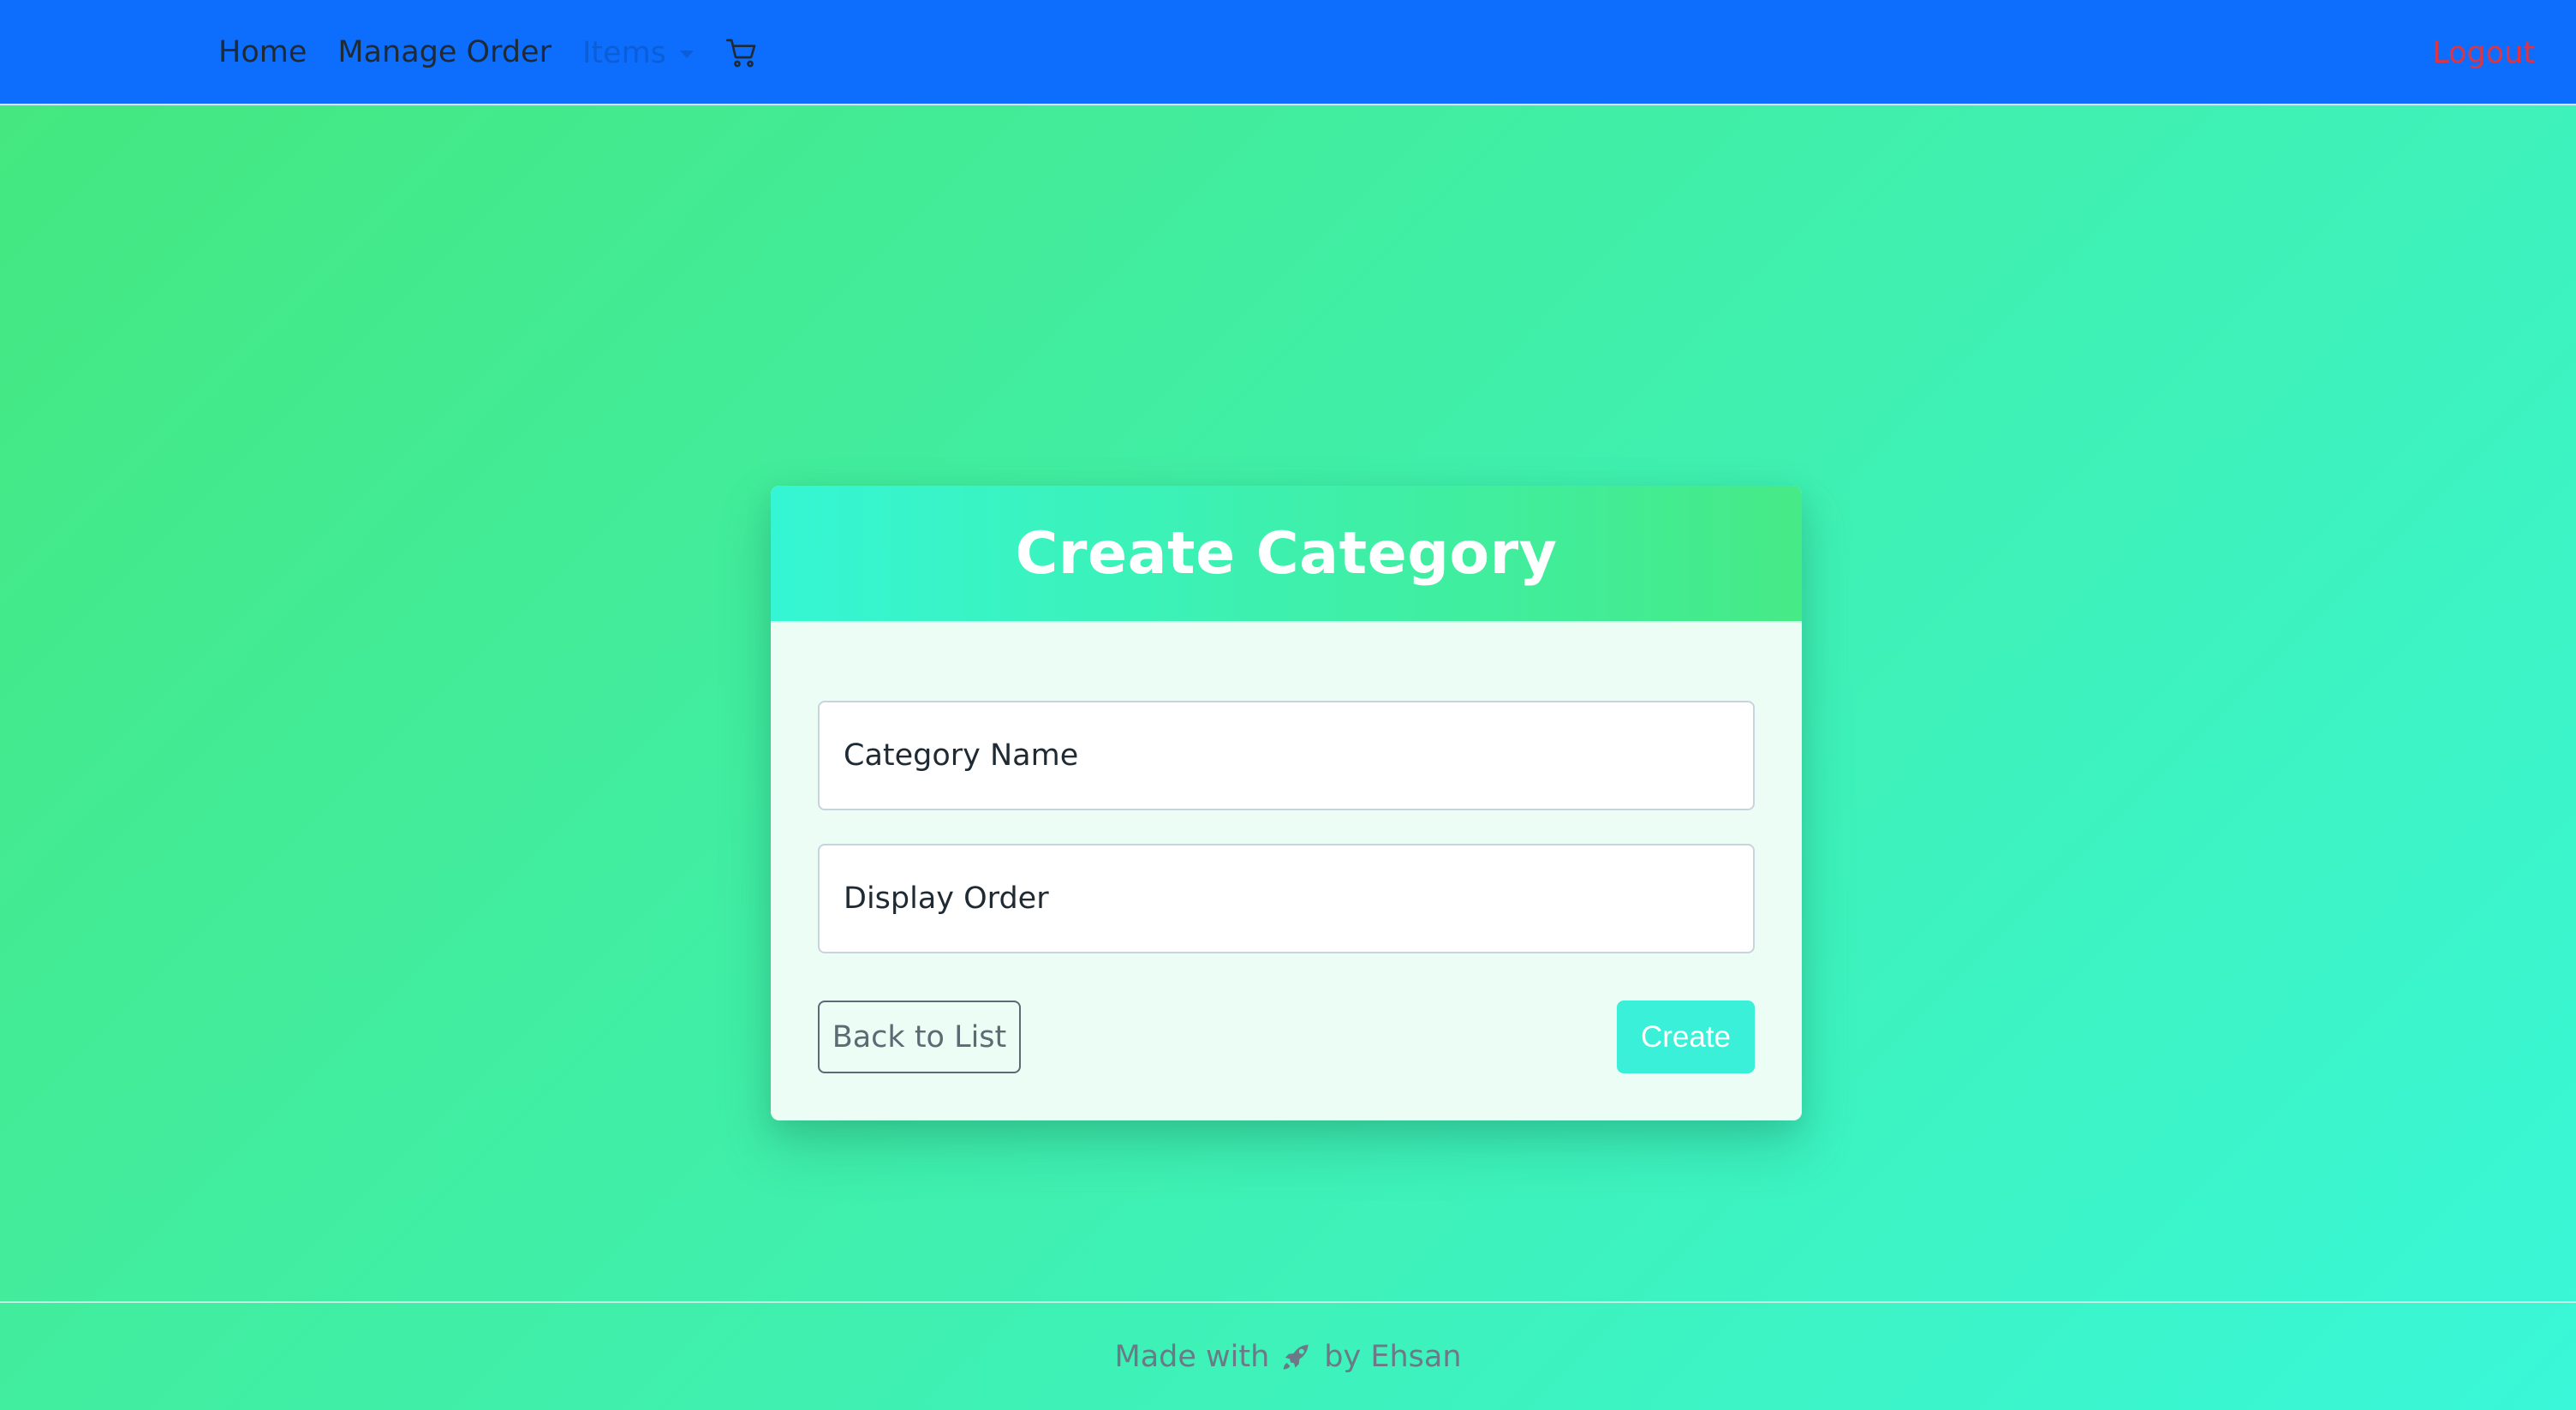 Image resolution: width=2576 pixels, height=1410 pixels. Describe the element at coordinates (1288, 52) in the screenshot. I see `top-navbar: Home Manage Order Items Logout` at that location.